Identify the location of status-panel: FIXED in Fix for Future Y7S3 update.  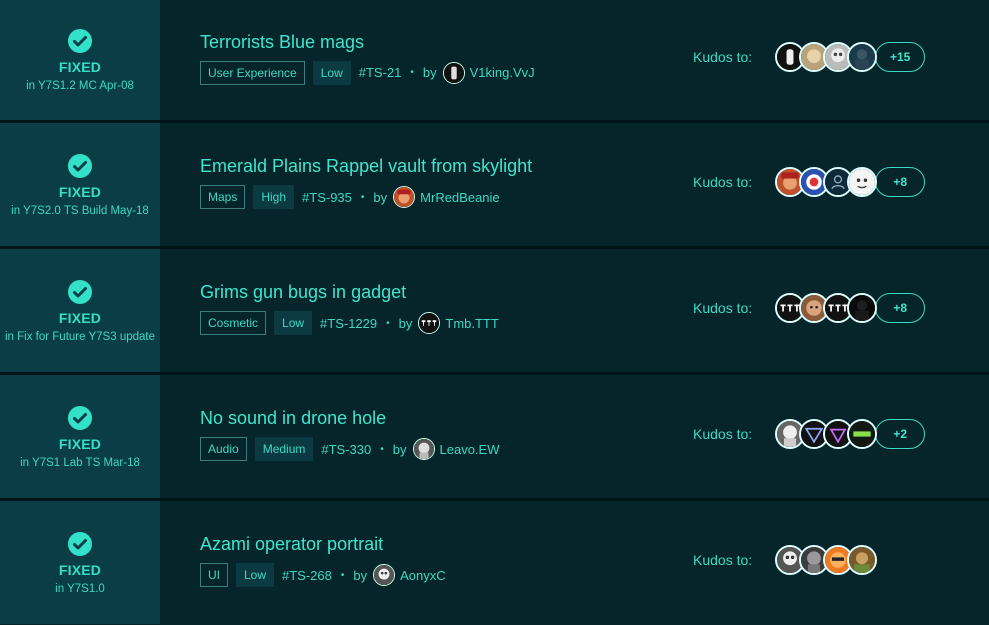
(80, 310).